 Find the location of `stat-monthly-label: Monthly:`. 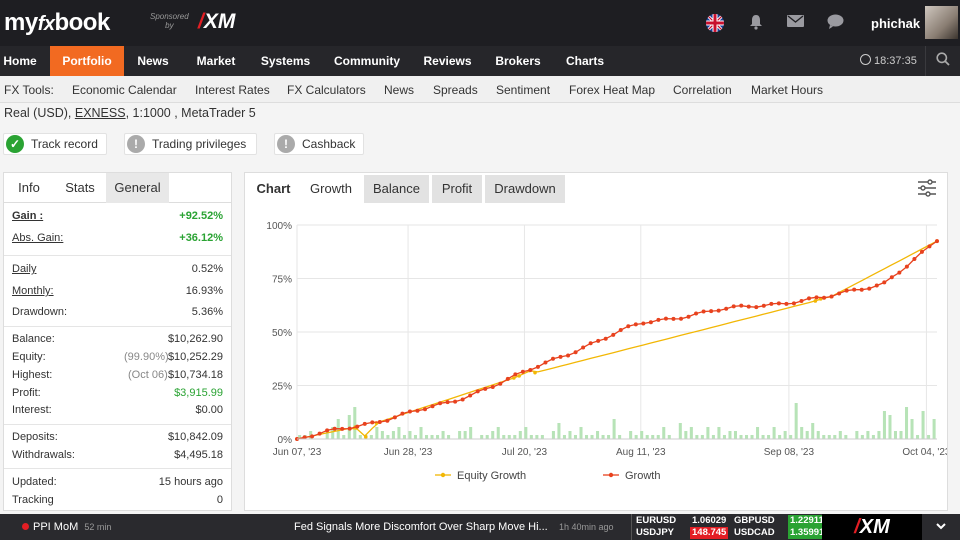

stat-monthly-label: Monthly: is located at coordinates (33, 291).